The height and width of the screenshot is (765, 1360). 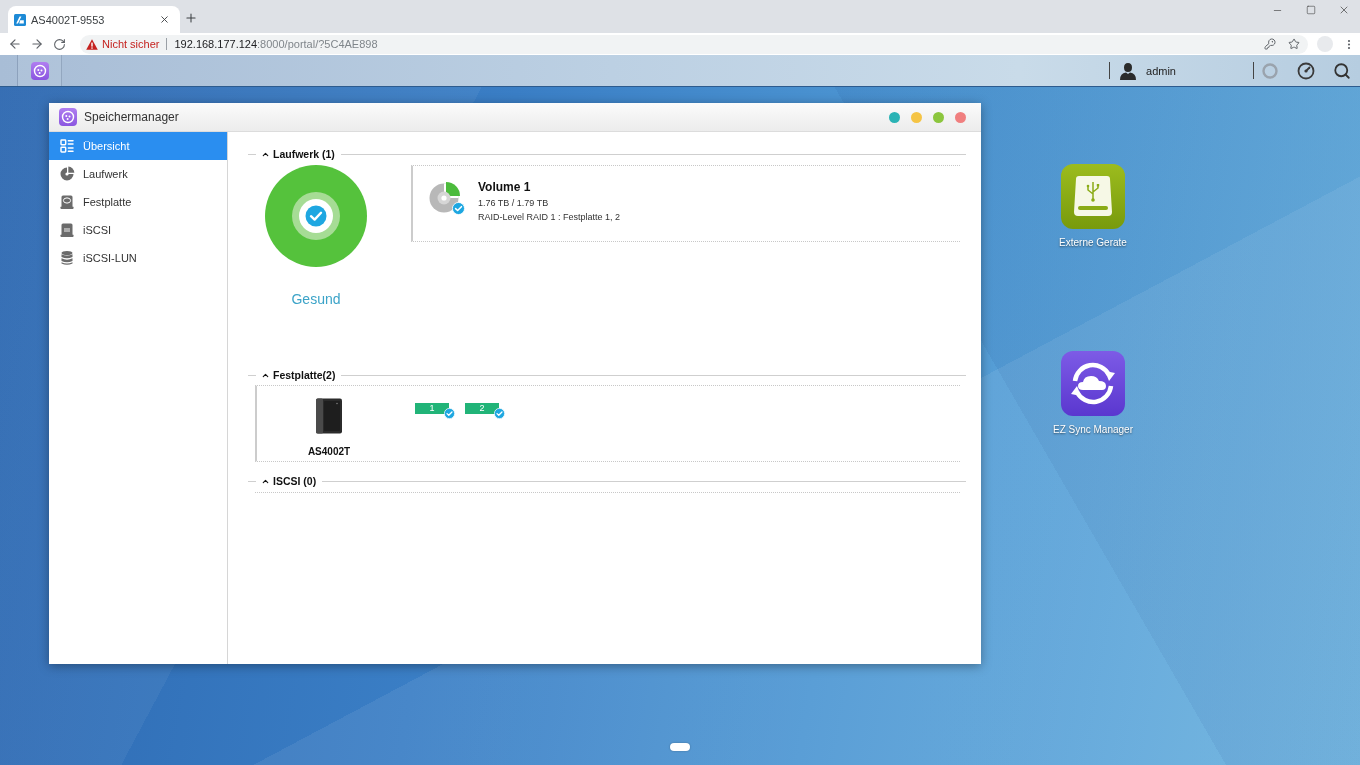 I want to click on bookmark-button, so click(x=1294, y=44).